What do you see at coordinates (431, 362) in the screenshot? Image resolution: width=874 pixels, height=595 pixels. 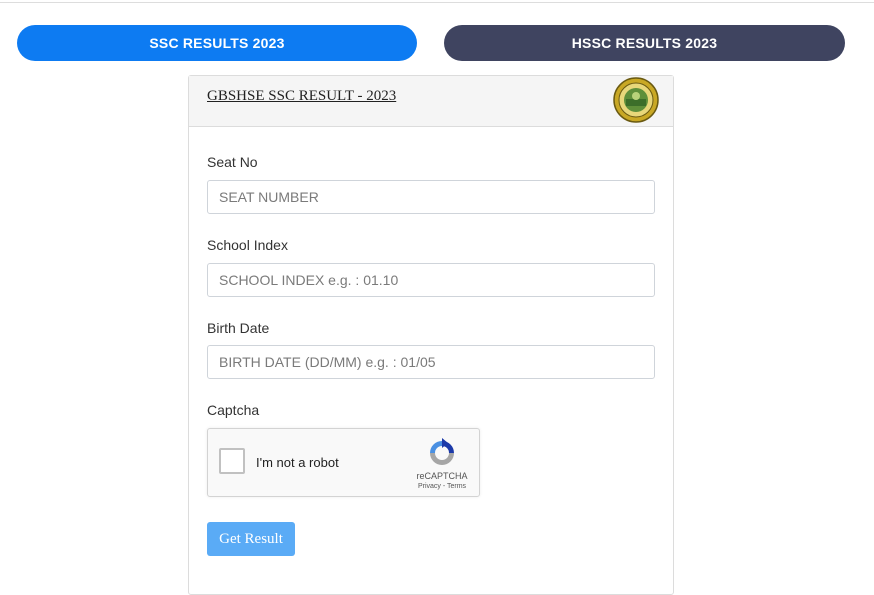 I see `birth-date-input` at bounding box center [431, 362].